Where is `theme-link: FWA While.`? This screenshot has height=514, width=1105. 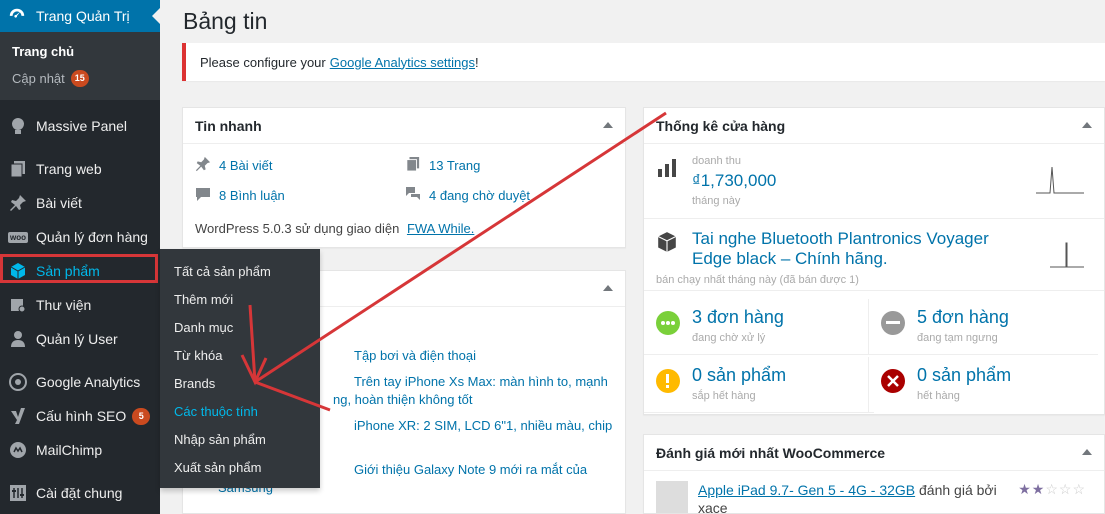 theme-link: FWA While. is located at coordinates (440, 228).